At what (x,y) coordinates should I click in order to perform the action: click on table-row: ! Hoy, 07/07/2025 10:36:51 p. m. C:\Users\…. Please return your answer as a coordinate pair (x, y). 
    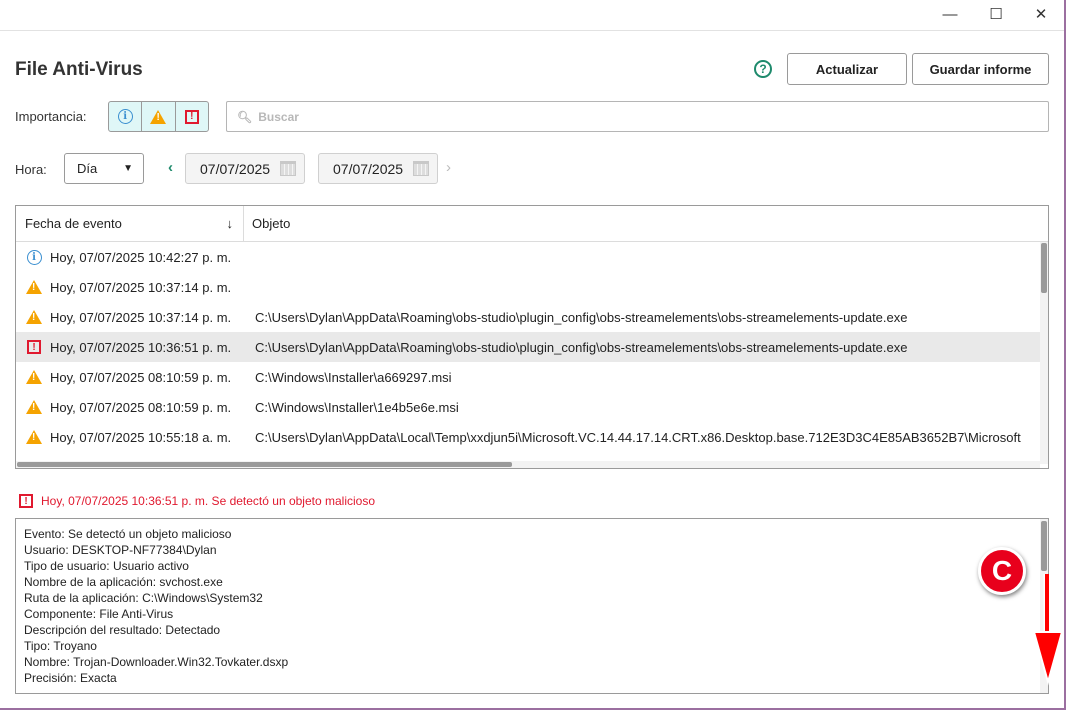
    Looking at the image, I should click on (528, 347).